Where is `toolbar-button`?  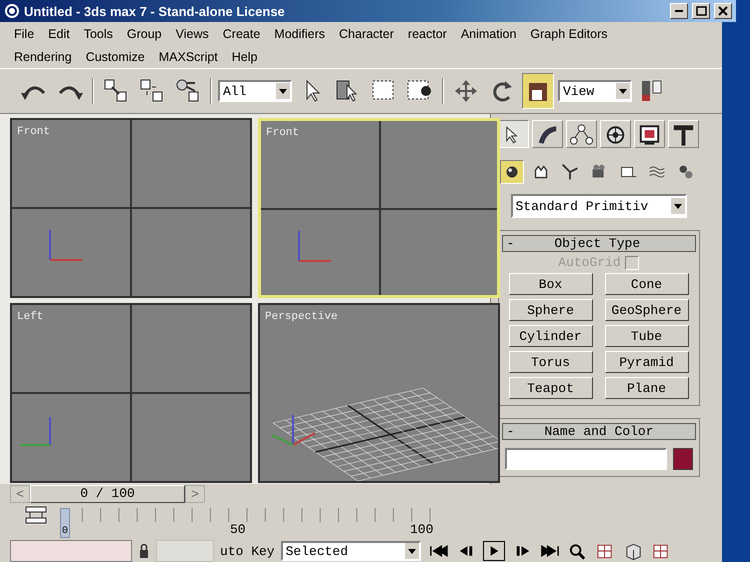
toolbar-button is located at coordinates (538, 91).